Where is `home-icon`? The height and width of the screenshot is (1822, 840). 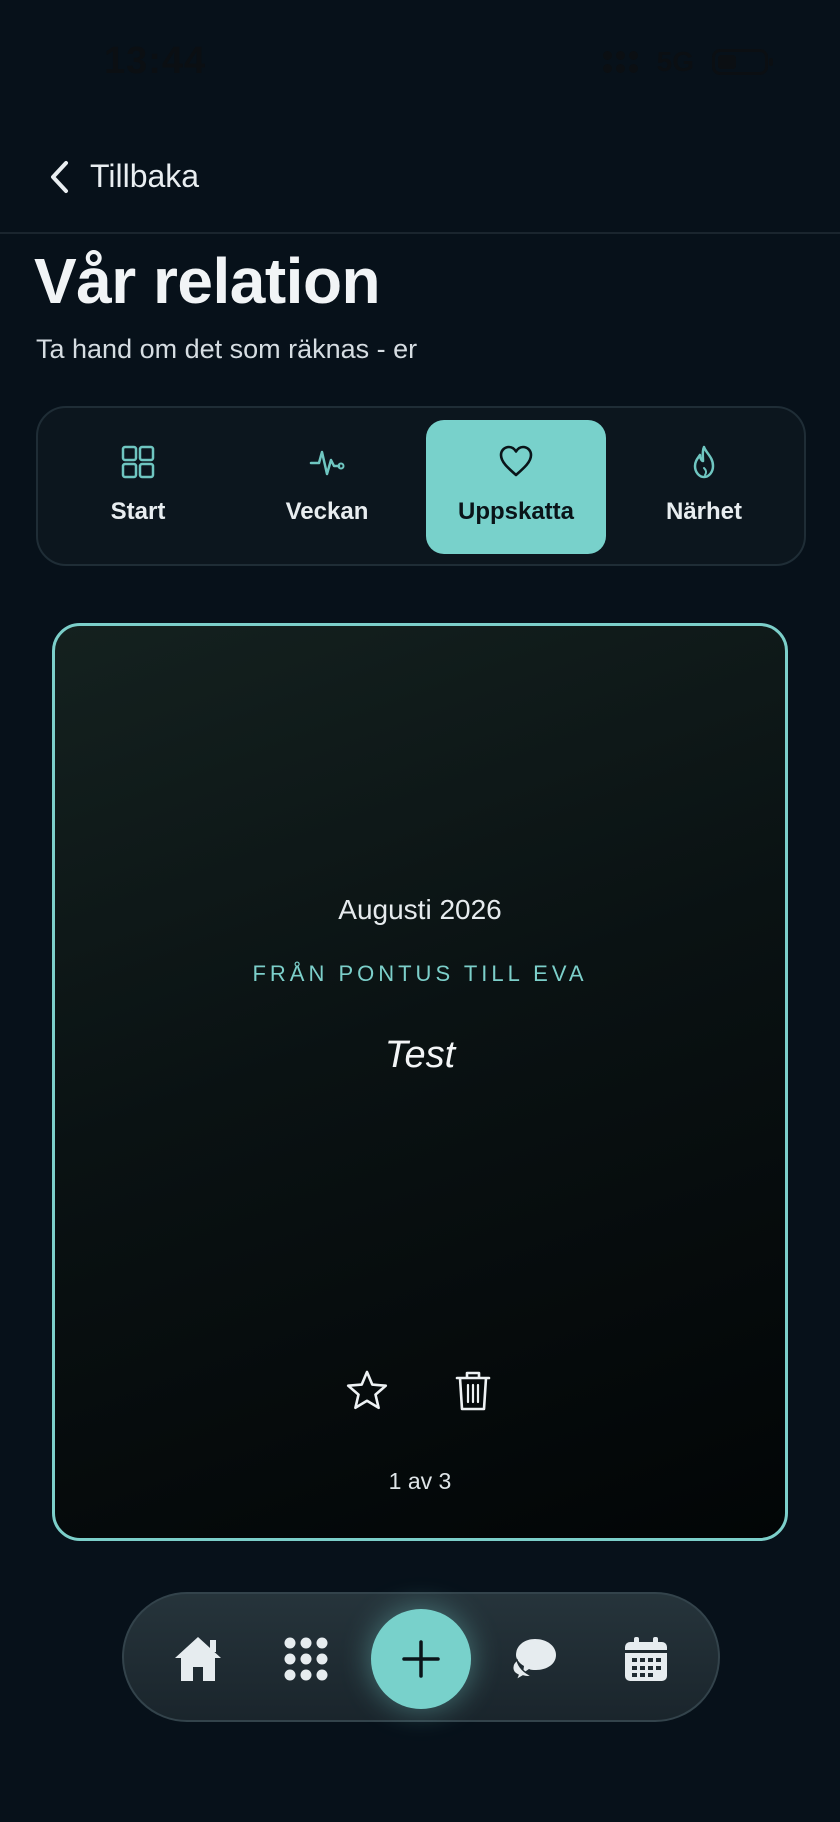 home-icon is located at coordinates (198, 1659).